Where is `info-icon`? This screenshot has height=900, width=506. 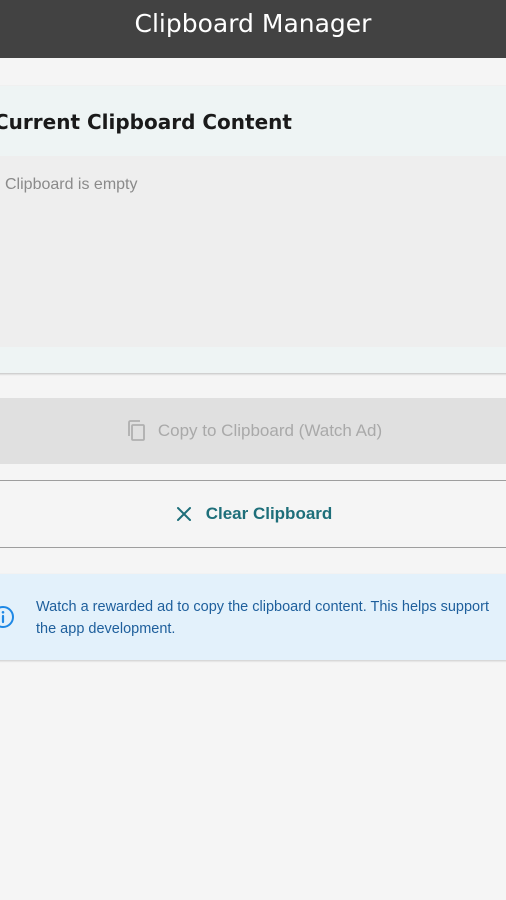 info-icon is located at coordinates (7, 617).